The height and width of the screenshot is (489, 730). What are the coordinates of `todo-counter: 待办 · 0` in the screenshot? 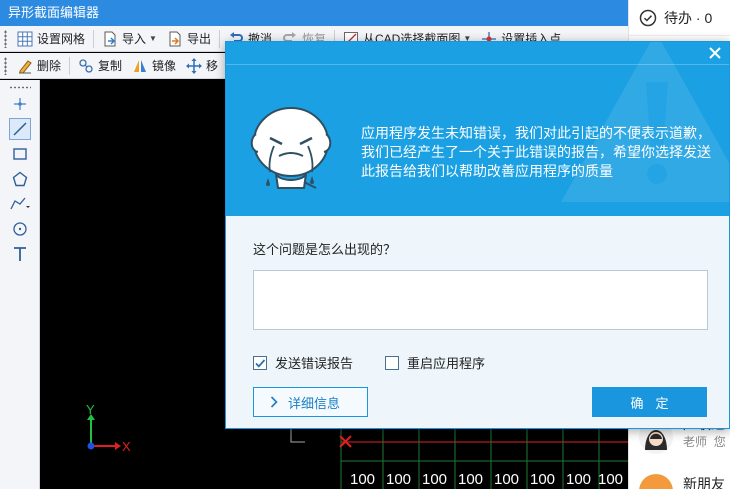 It's located at (679, 18).